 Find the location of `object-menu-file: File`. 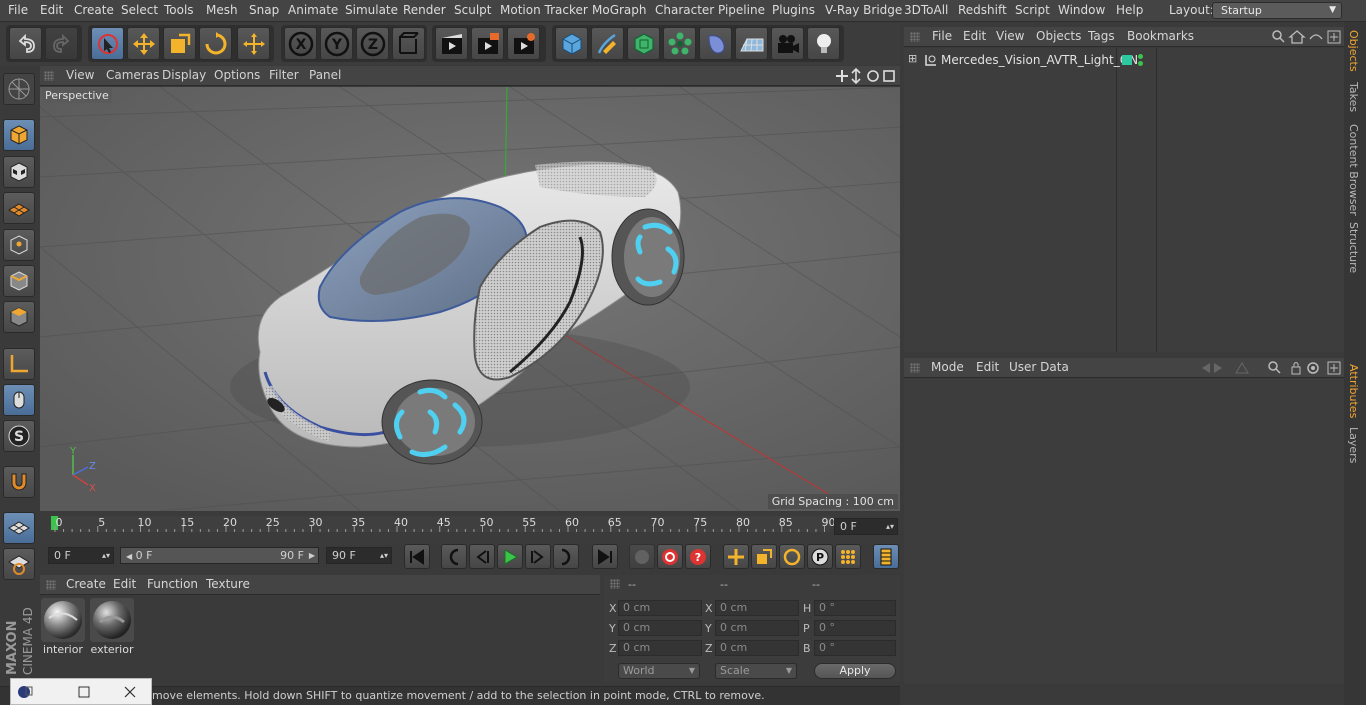

object-menu-file: File is located at coordinates (942, 36).